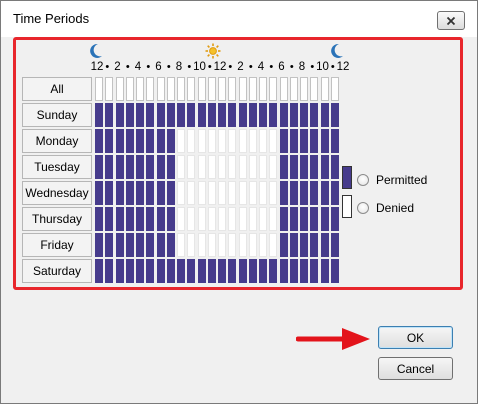  What do you see at coordinates (415, 337) in the screenshot?
I see `ok-button: OK` at bounding box center [415, 337].